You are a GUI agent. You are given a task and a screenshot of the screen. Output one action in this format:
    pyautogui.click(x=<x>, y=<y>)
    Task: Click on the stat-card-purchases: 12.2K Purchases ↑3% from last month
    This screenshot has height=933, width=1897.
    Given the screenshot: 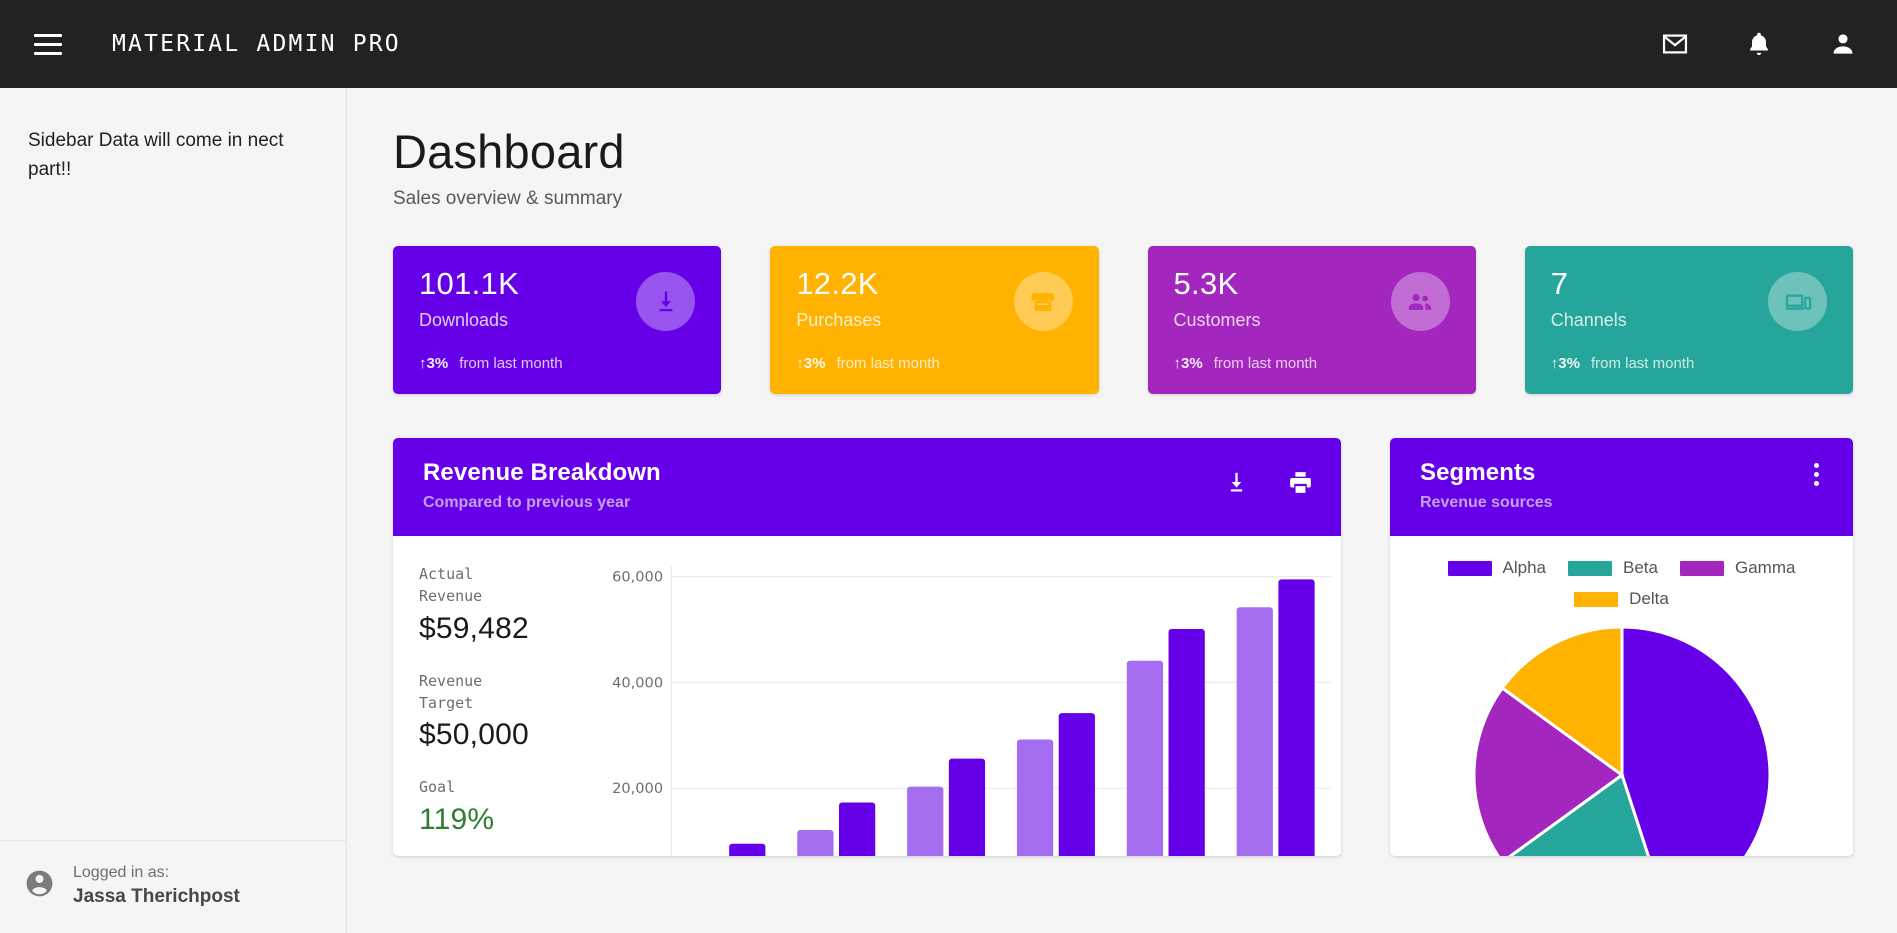 What is the action you would take?
    pyautogui.click(x=934, y=320)
    